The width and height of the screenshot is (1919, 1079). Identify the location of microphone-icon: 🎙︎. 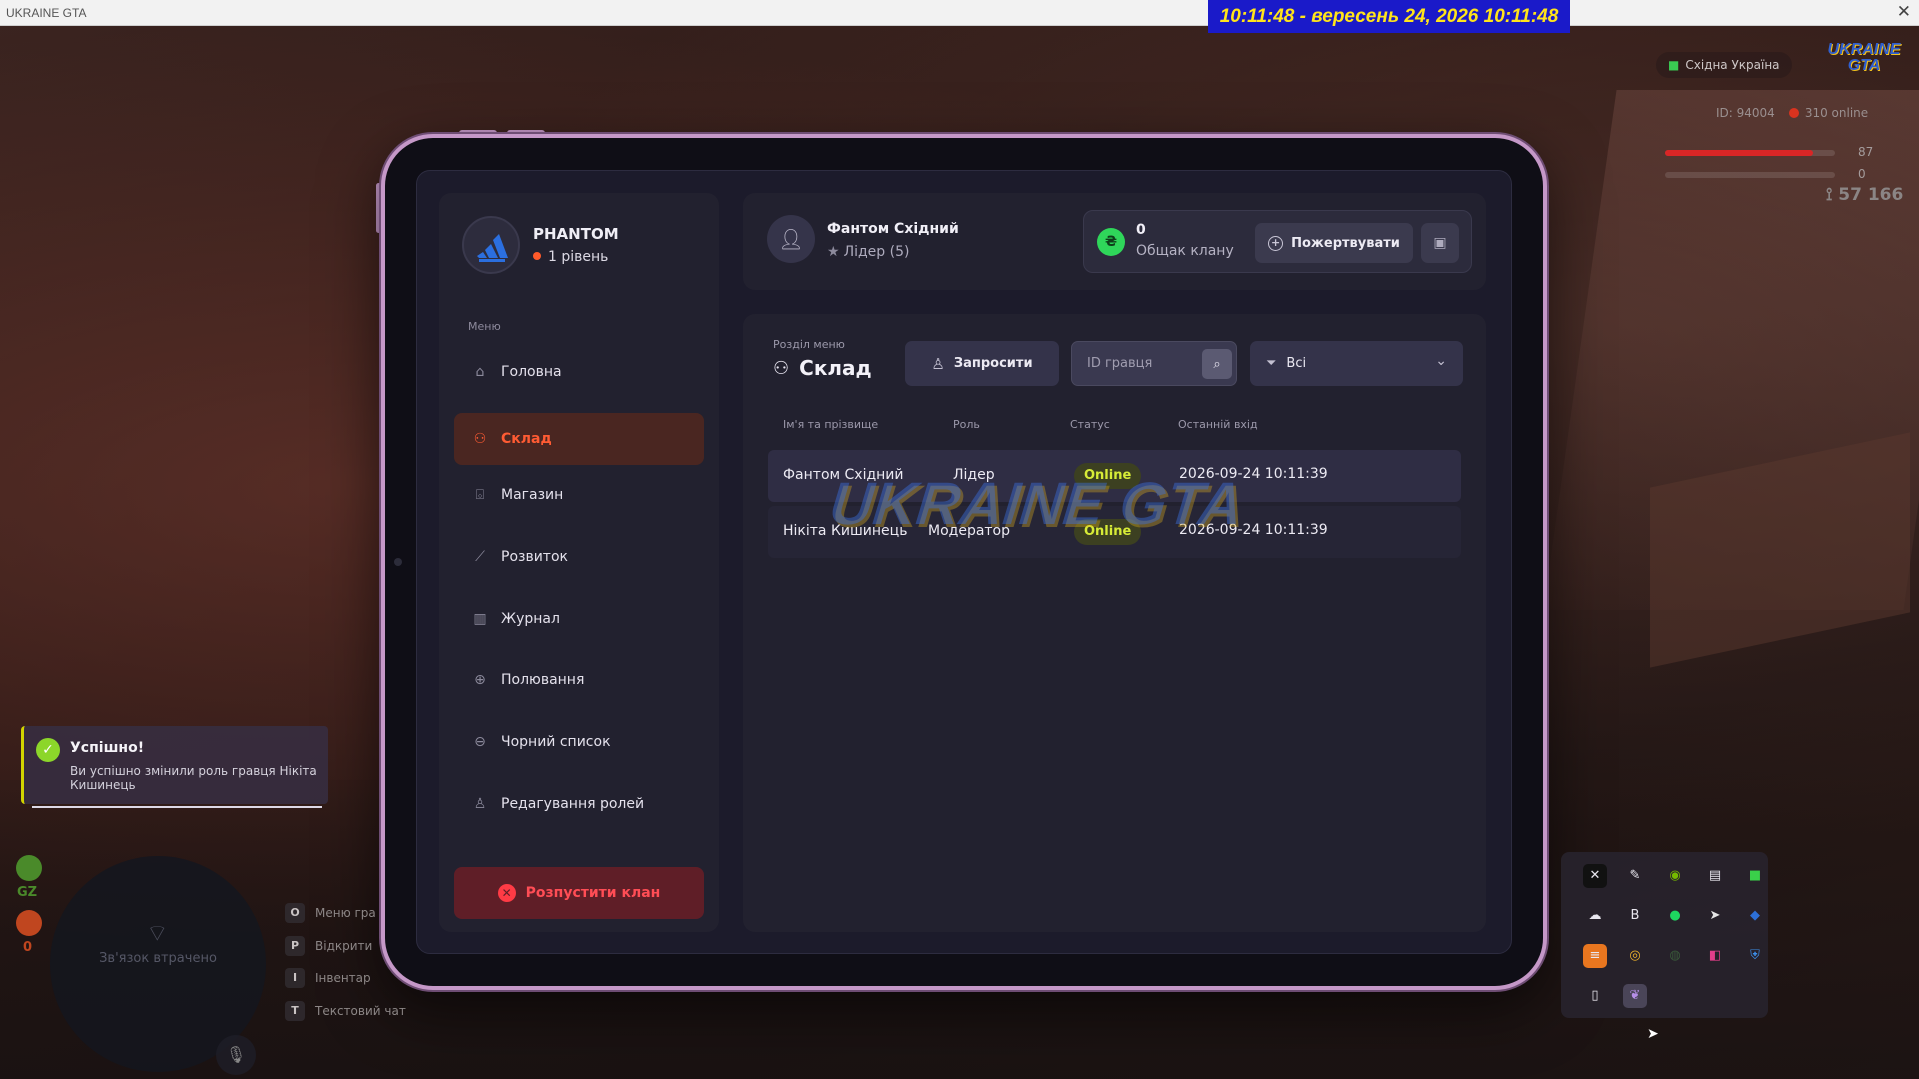
(236, 1055).